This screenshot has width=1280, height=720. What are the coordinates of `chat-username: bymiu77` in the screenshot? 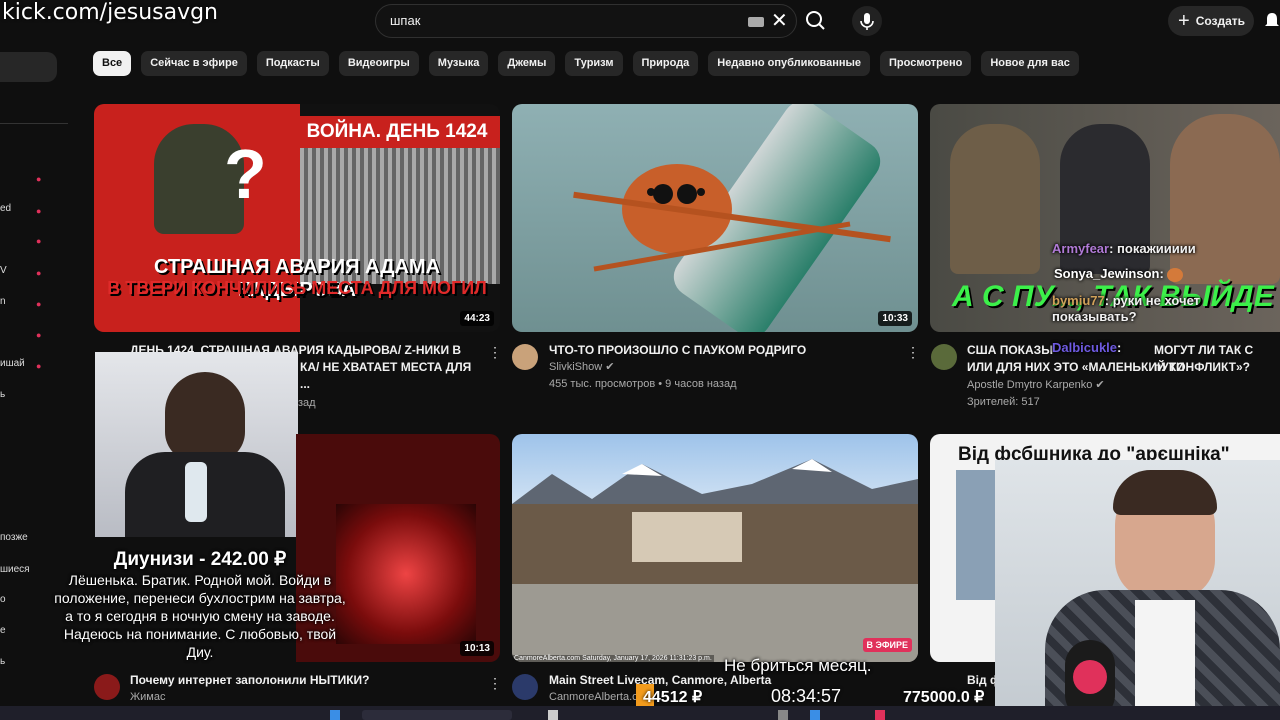 It's located at (1078, 300).